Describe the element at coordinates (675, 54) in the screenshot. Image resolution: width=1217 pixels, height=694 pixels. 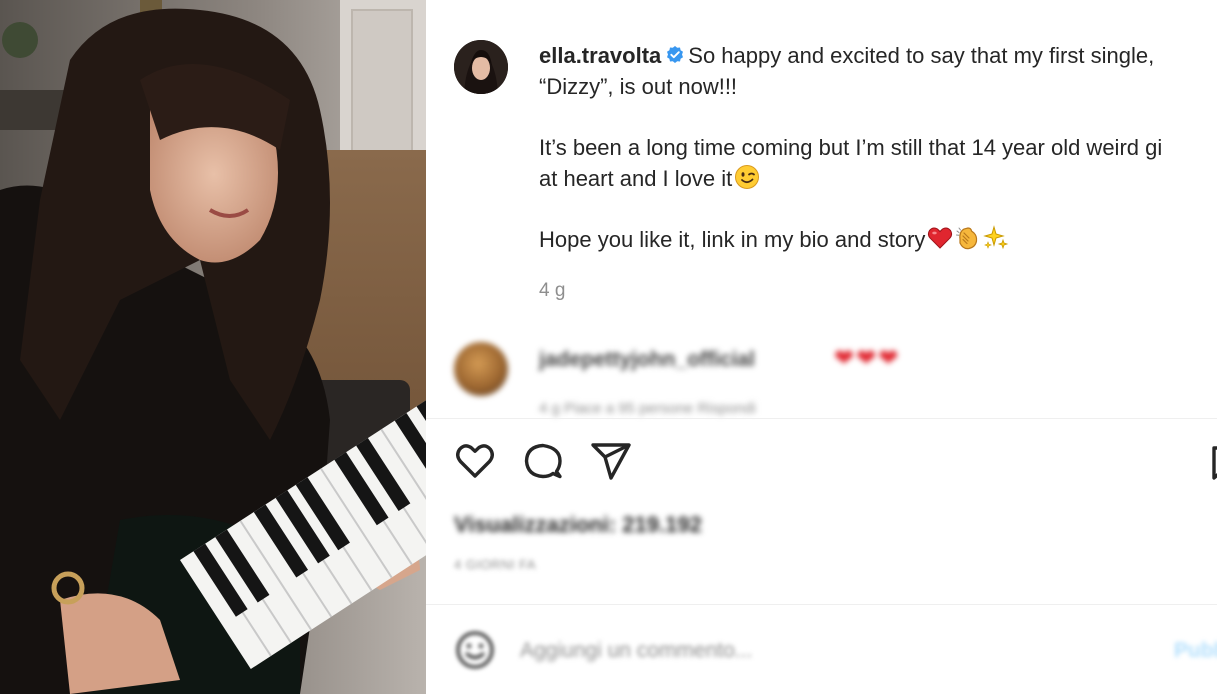
I see `verified-badge-icon` at that location.